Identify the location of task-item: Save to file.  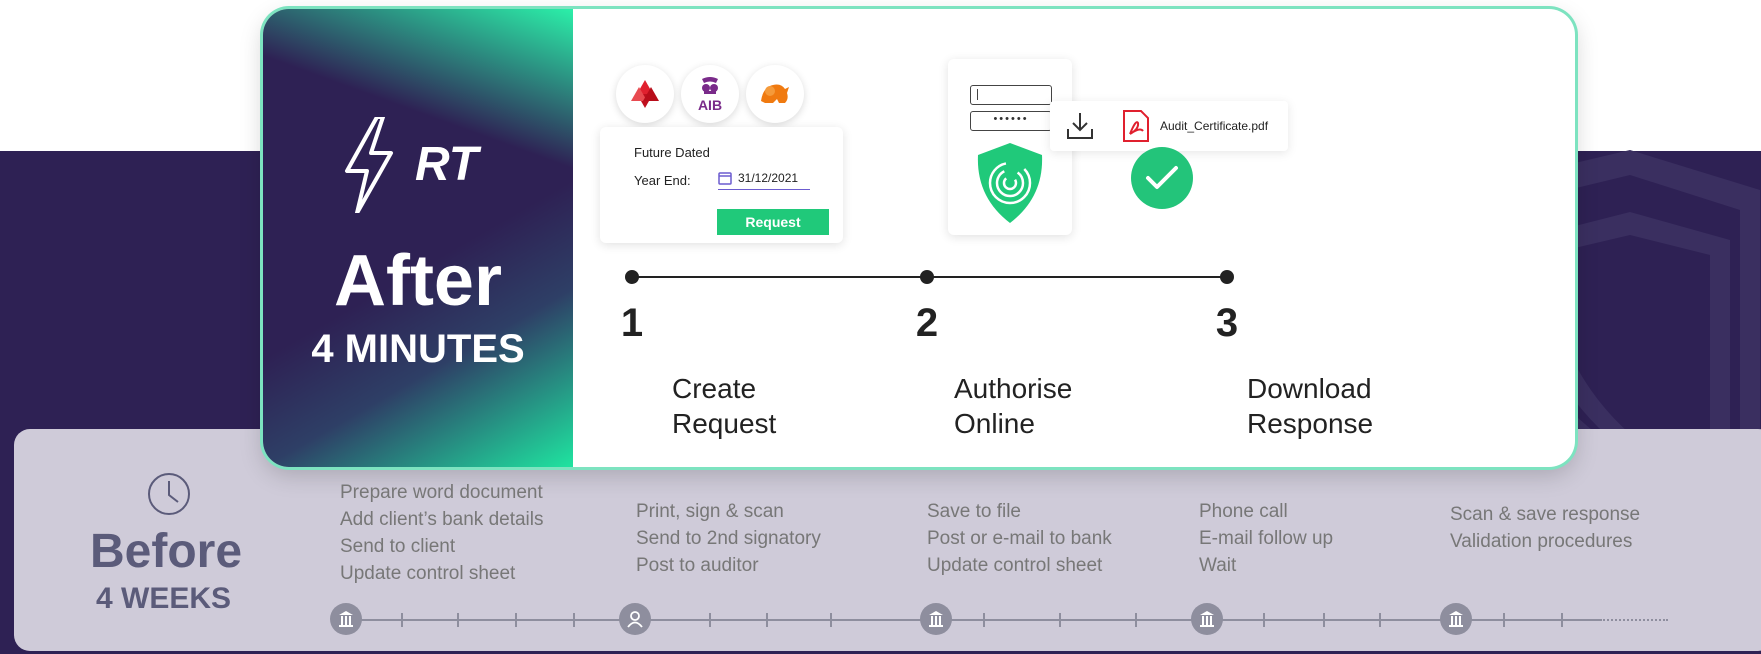
(974, 511).